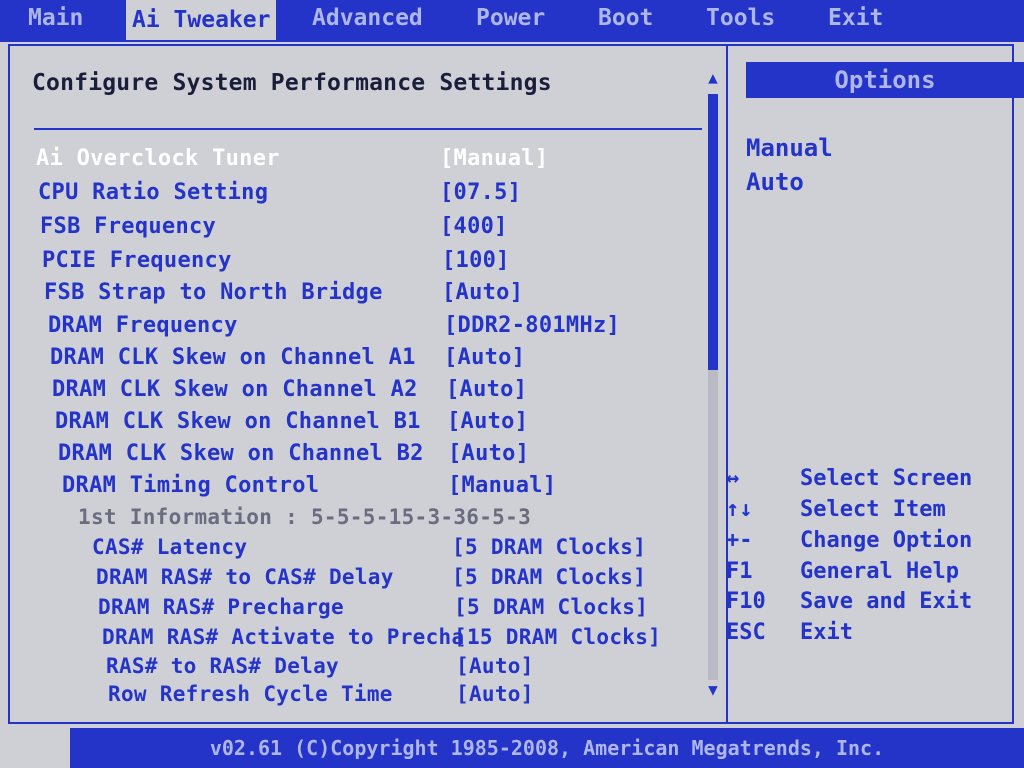 This screenshot has width=1024, height=768. Describe the element at coordinates (235, 389) in the screenshot. I see `setting-label: DRAM CLK Skew on Channel A2` at that location.